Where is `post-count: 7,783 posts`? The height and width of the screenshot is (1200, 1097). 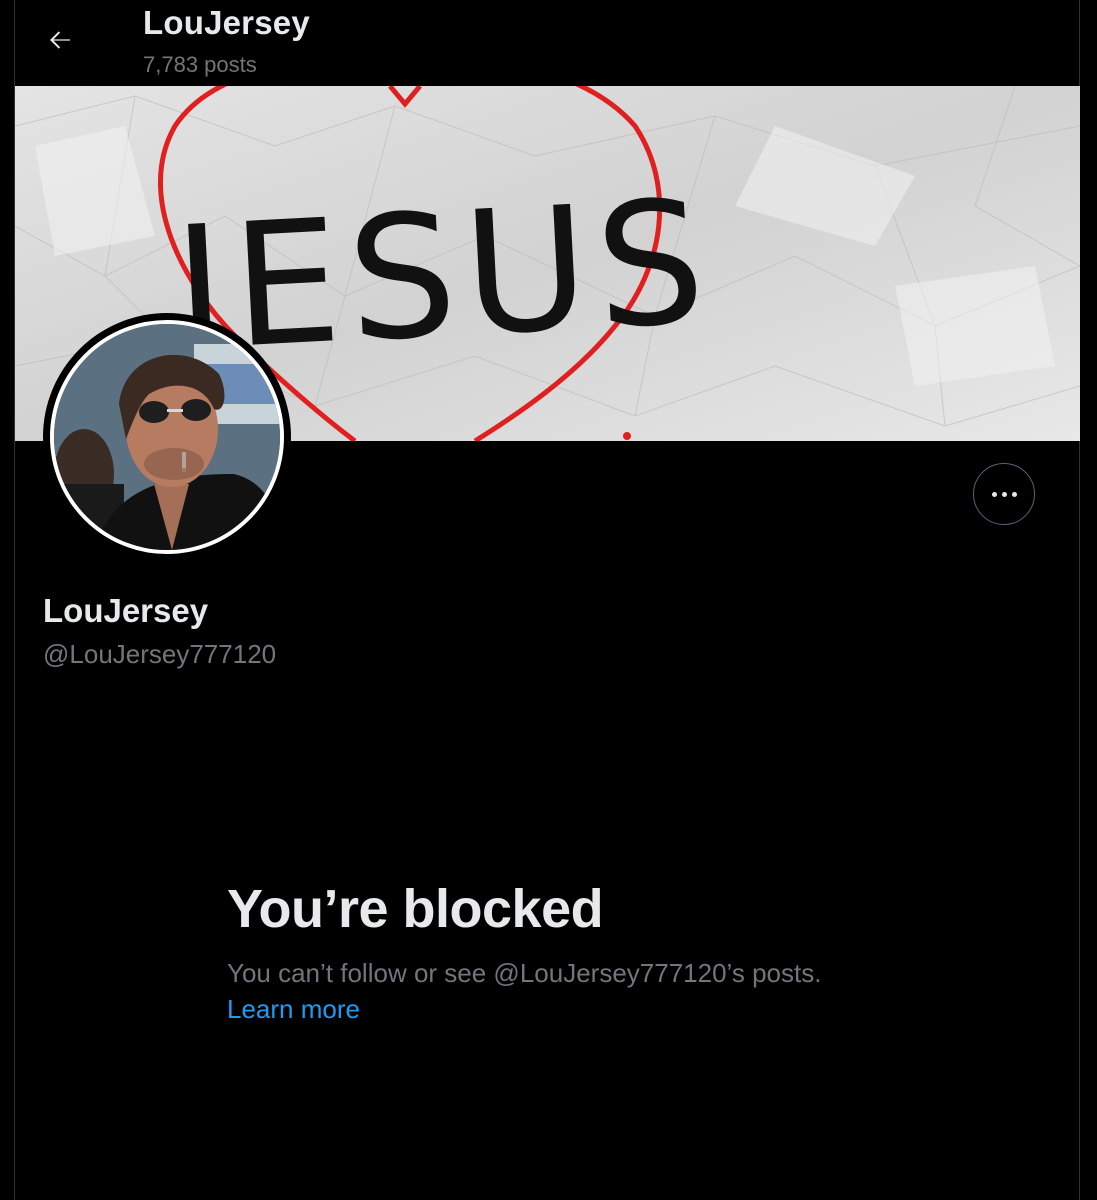
post-count: 7,783 posts is located at coordinates (200, 64).